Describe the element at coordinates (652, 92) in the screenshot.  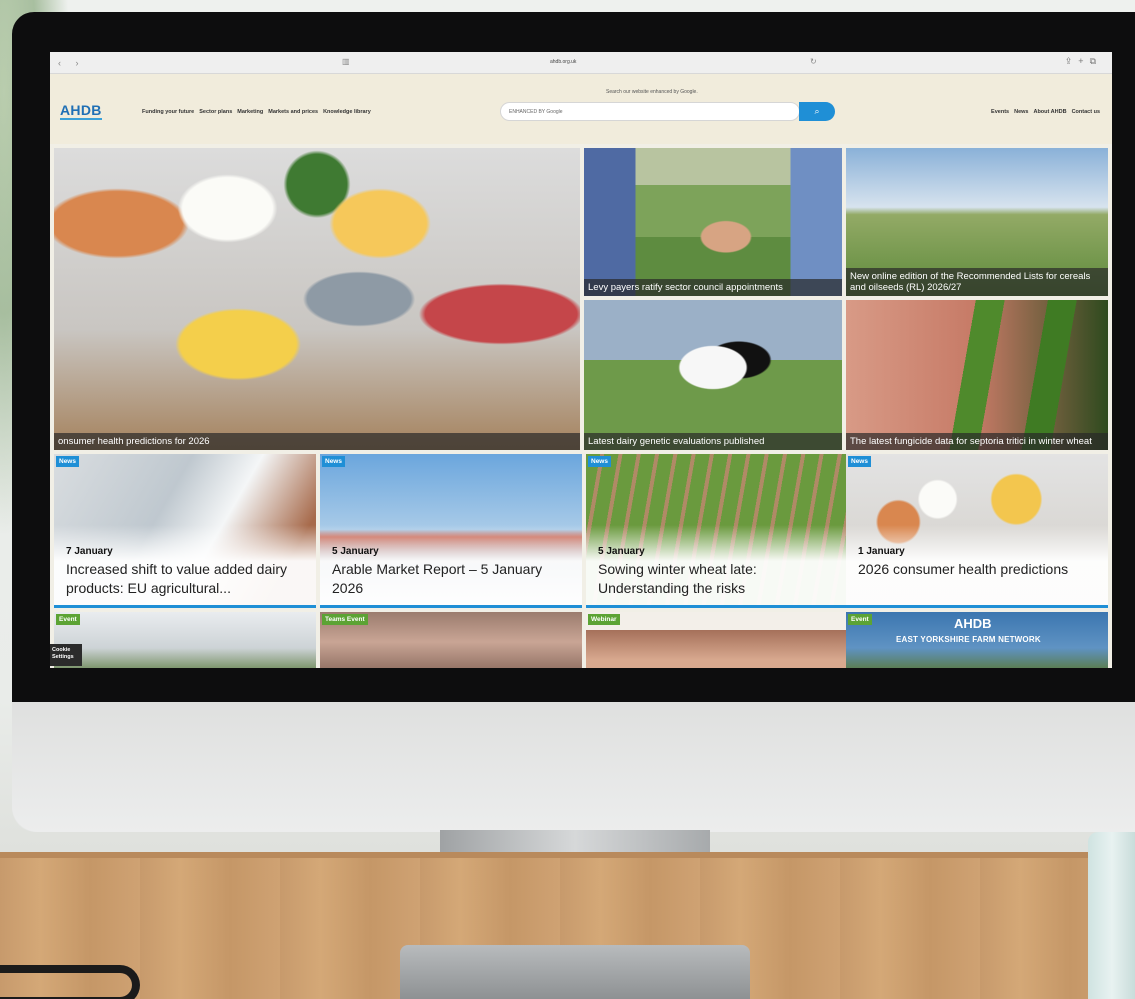
I see `search-hint: Search our website enhanced by Google.` at that location.